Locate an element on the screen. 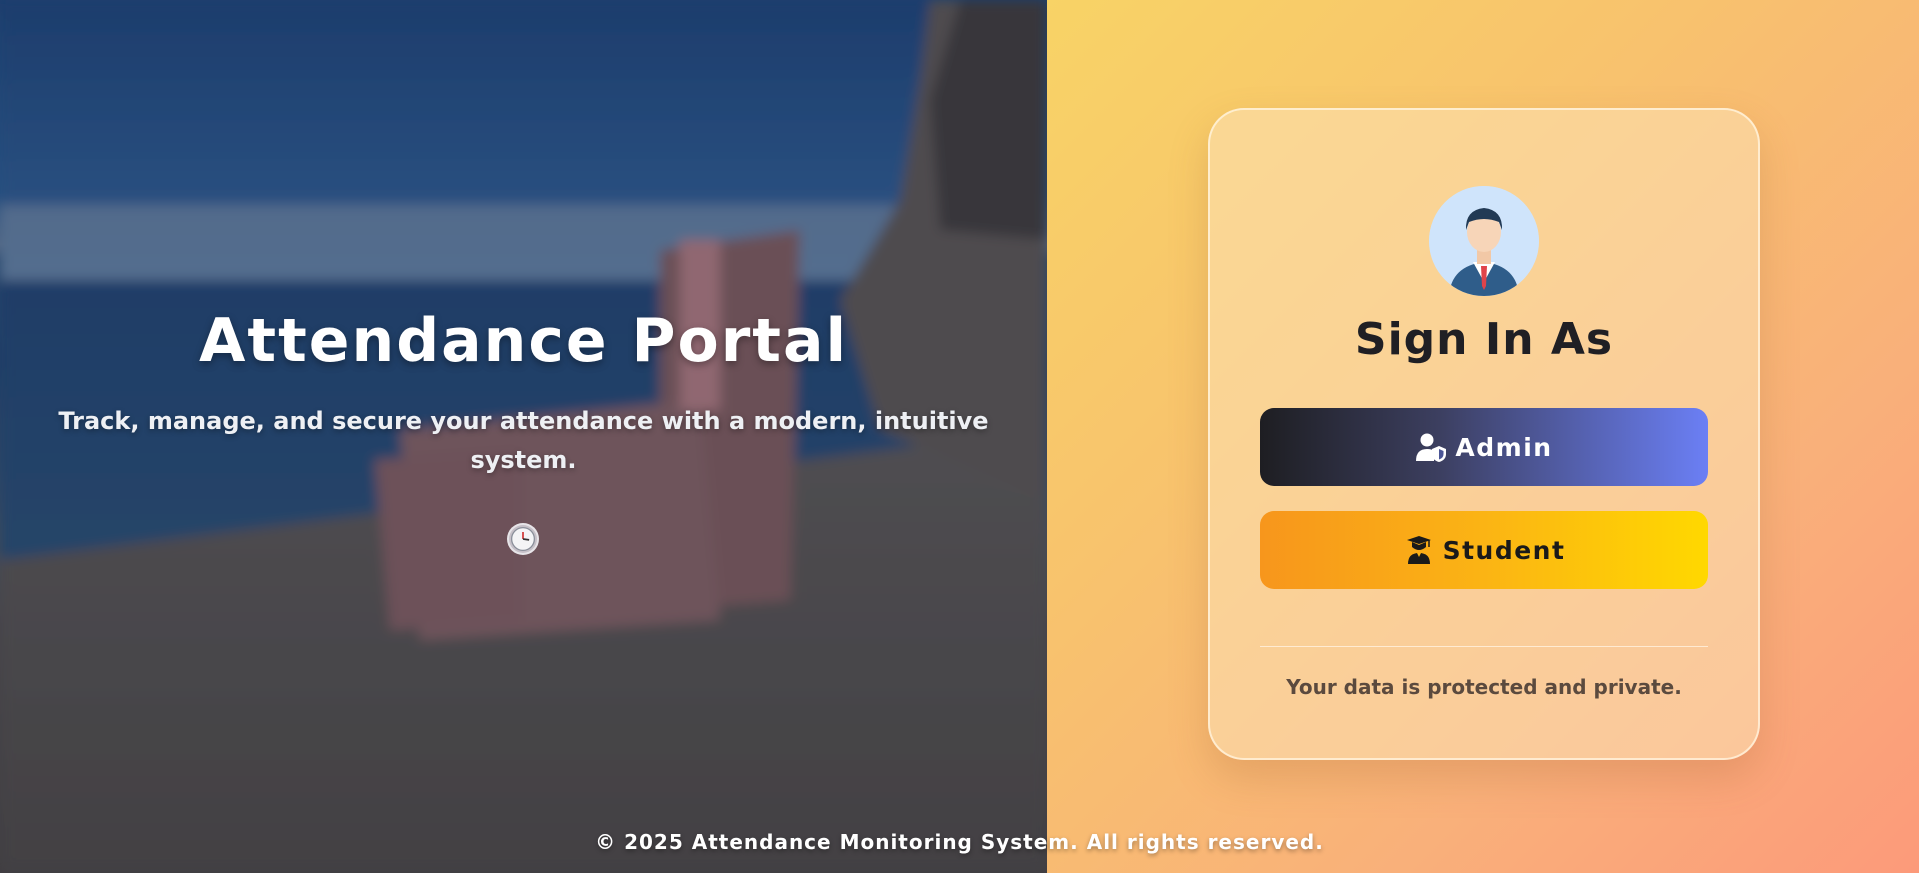 This screenshot has width=1919, height=873. clock-icon is located at coordinates (523, 539).